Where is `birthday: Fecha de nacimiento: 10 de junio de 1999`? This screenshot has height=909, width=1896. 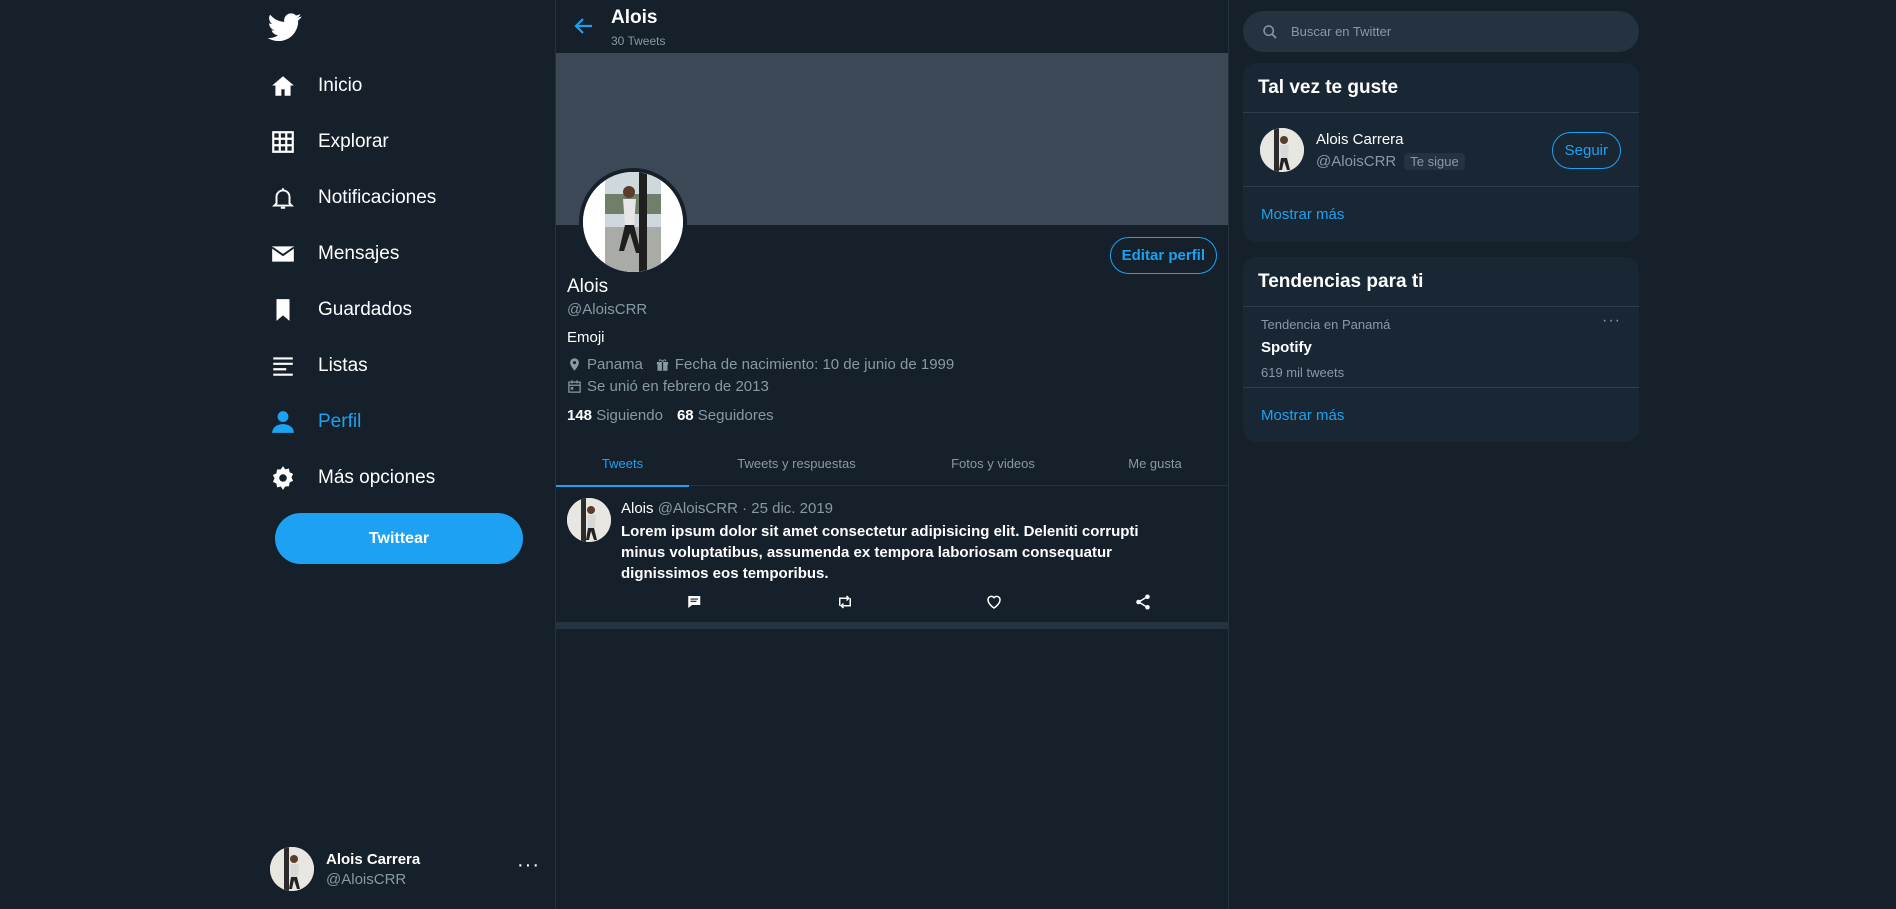 birthday: Fecha de nacimiento: 10 de junio de 1999 is located at coordinates (804, 364).